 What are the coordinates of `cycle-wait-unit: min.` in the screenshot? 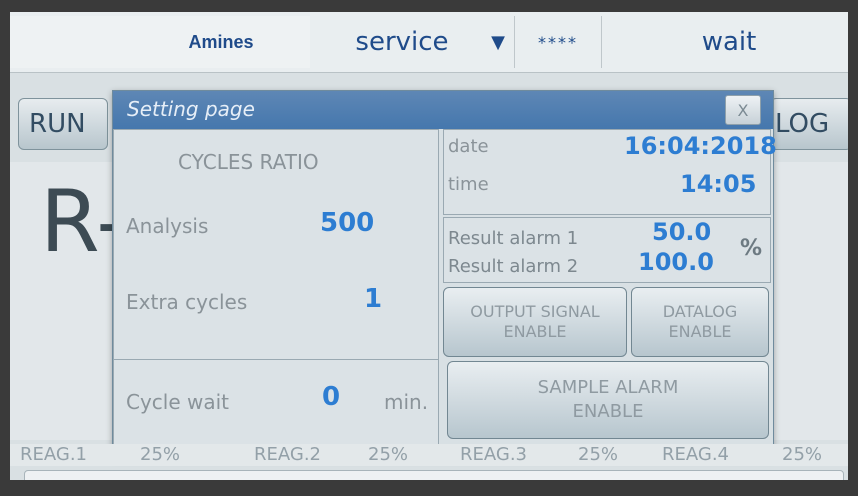 It's located at (406, 402).